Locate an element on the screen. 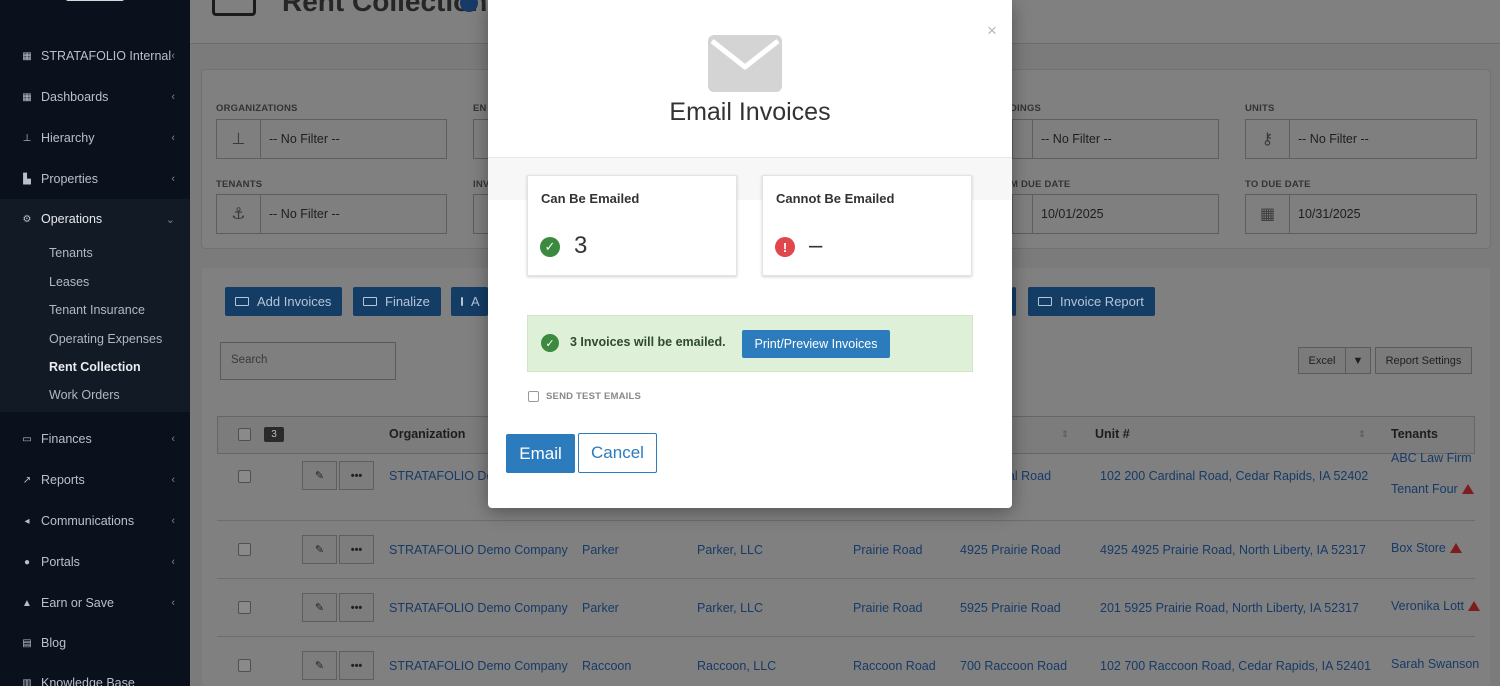 The image size is (1500, 686). sidebar-item-hierarchy: ⊥ Hierarchy ‹ is located at coordinates (95, 138).